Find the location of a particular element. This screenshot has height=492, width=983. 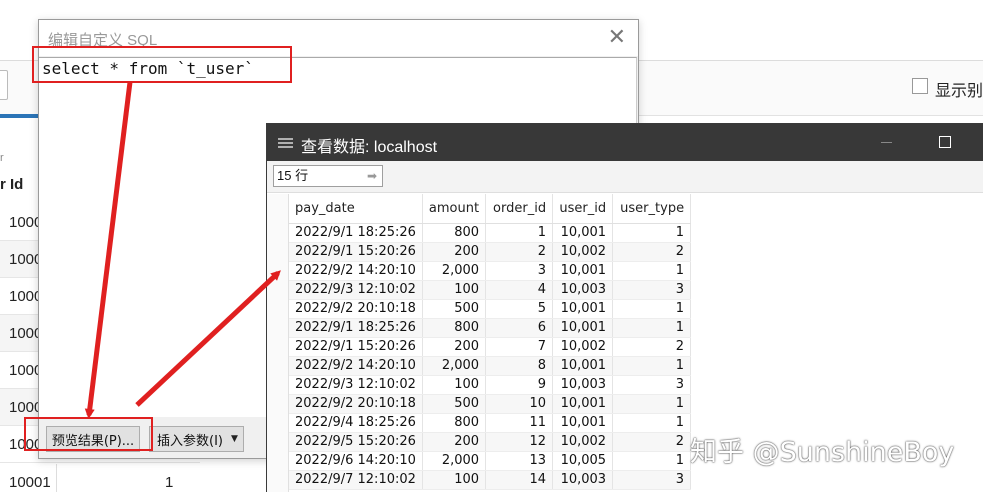

cell-pay-date: 2022/9/5 15:20:26 is located at coordinates (356, 442).